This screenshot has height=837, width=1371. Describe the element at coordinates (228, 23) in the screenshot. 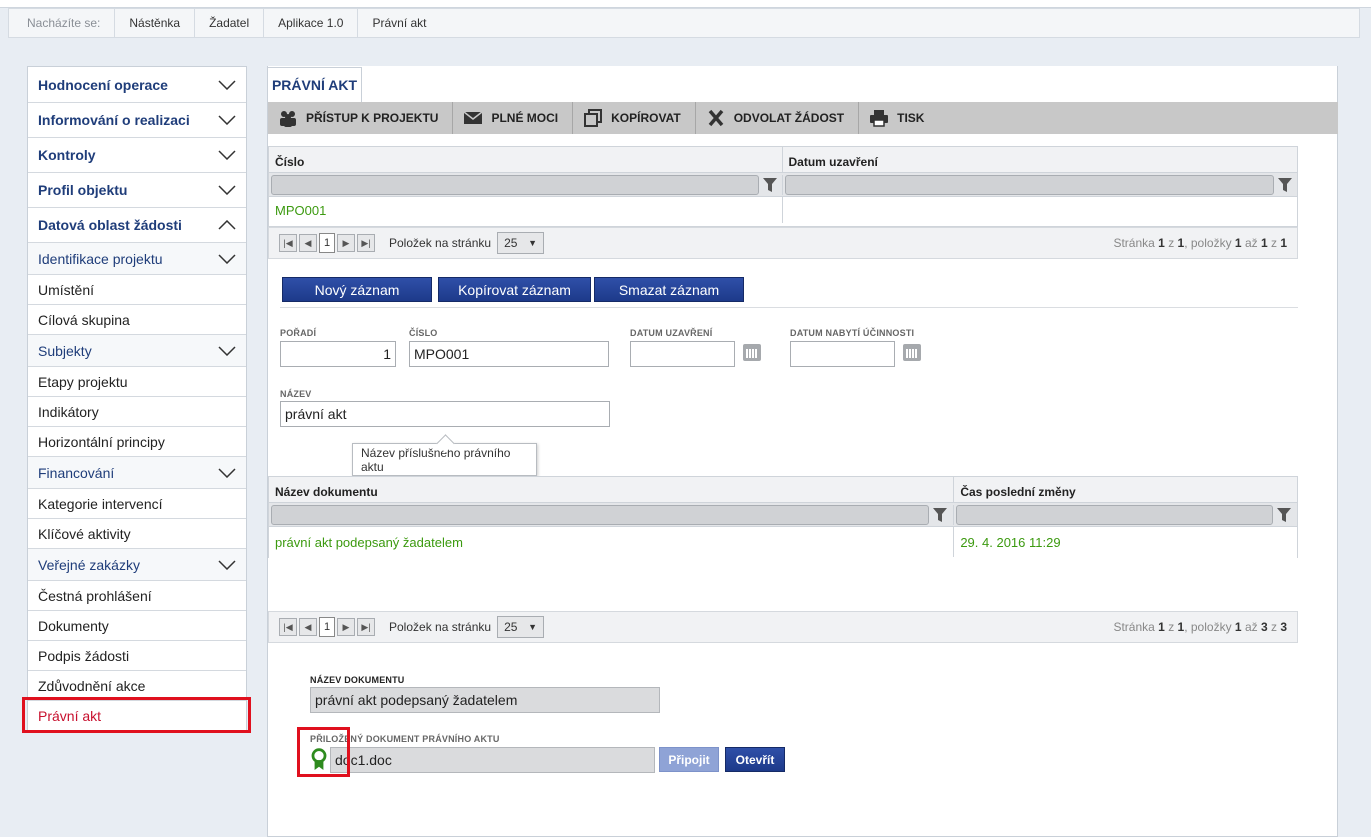

I see `breadcrumb-item-applicant: Žadatel` at that location.